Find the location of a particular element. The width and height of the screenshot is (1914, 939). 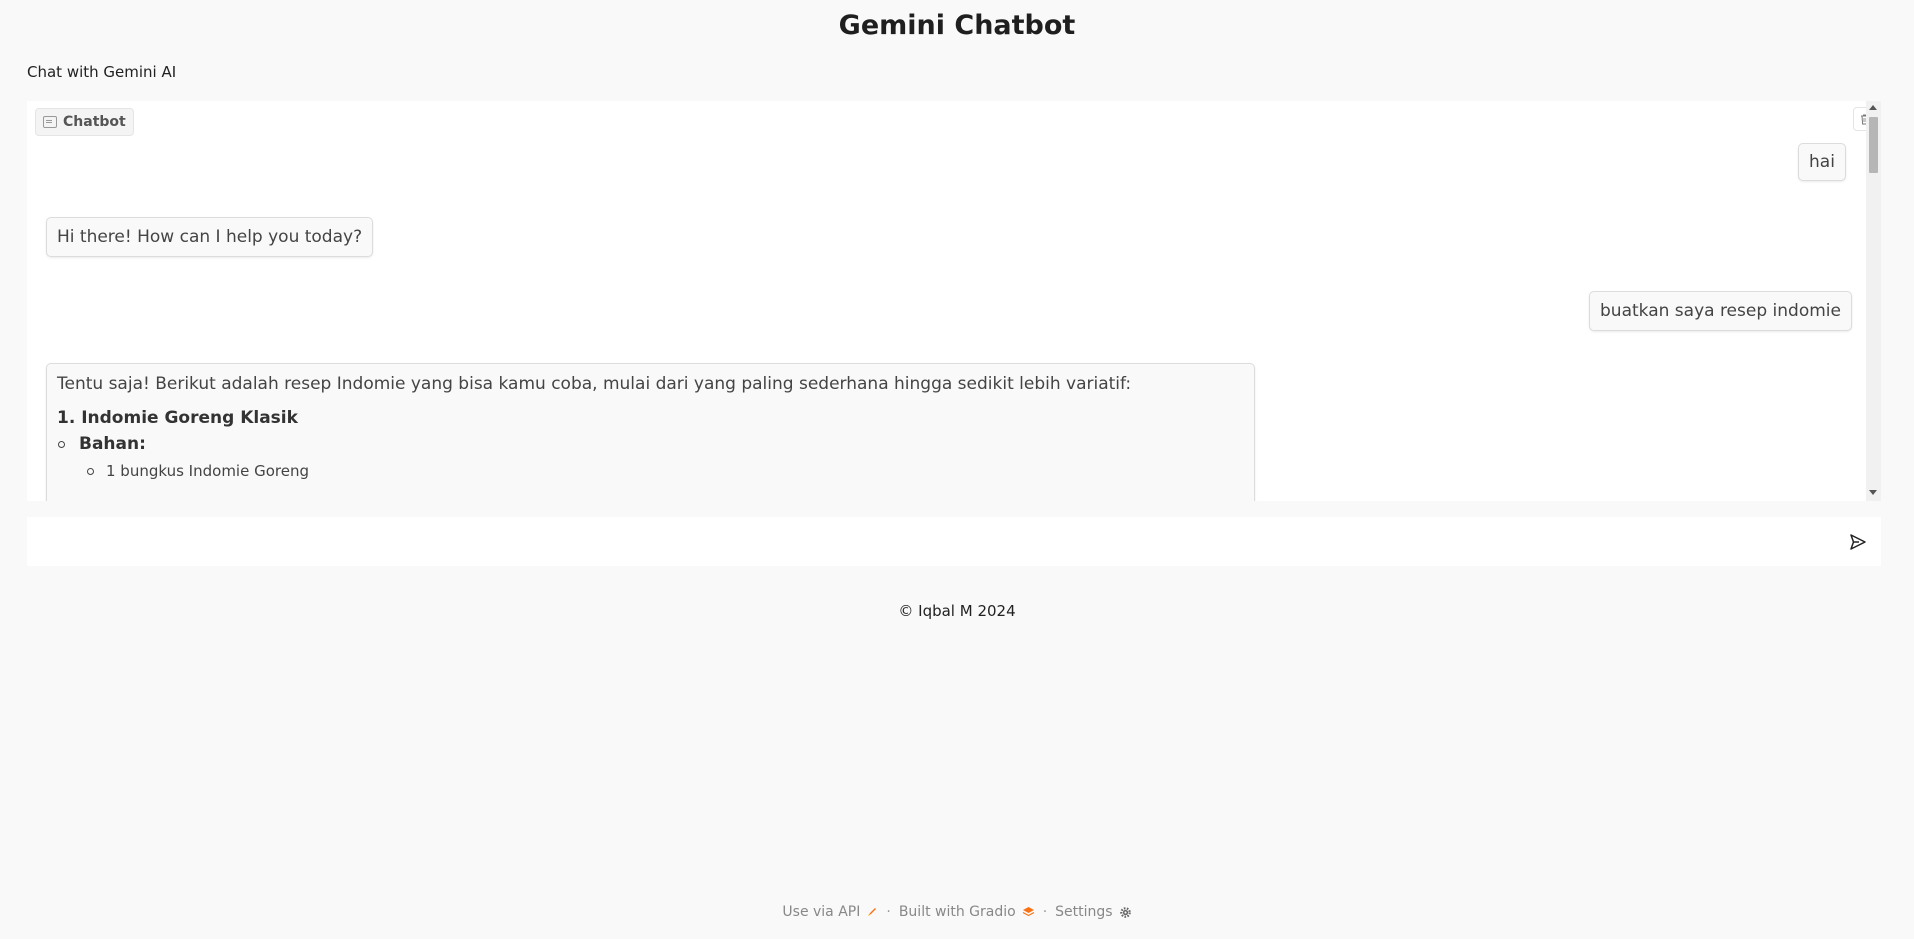

scroll-down-arrow is located at coordinates (1873, 492).